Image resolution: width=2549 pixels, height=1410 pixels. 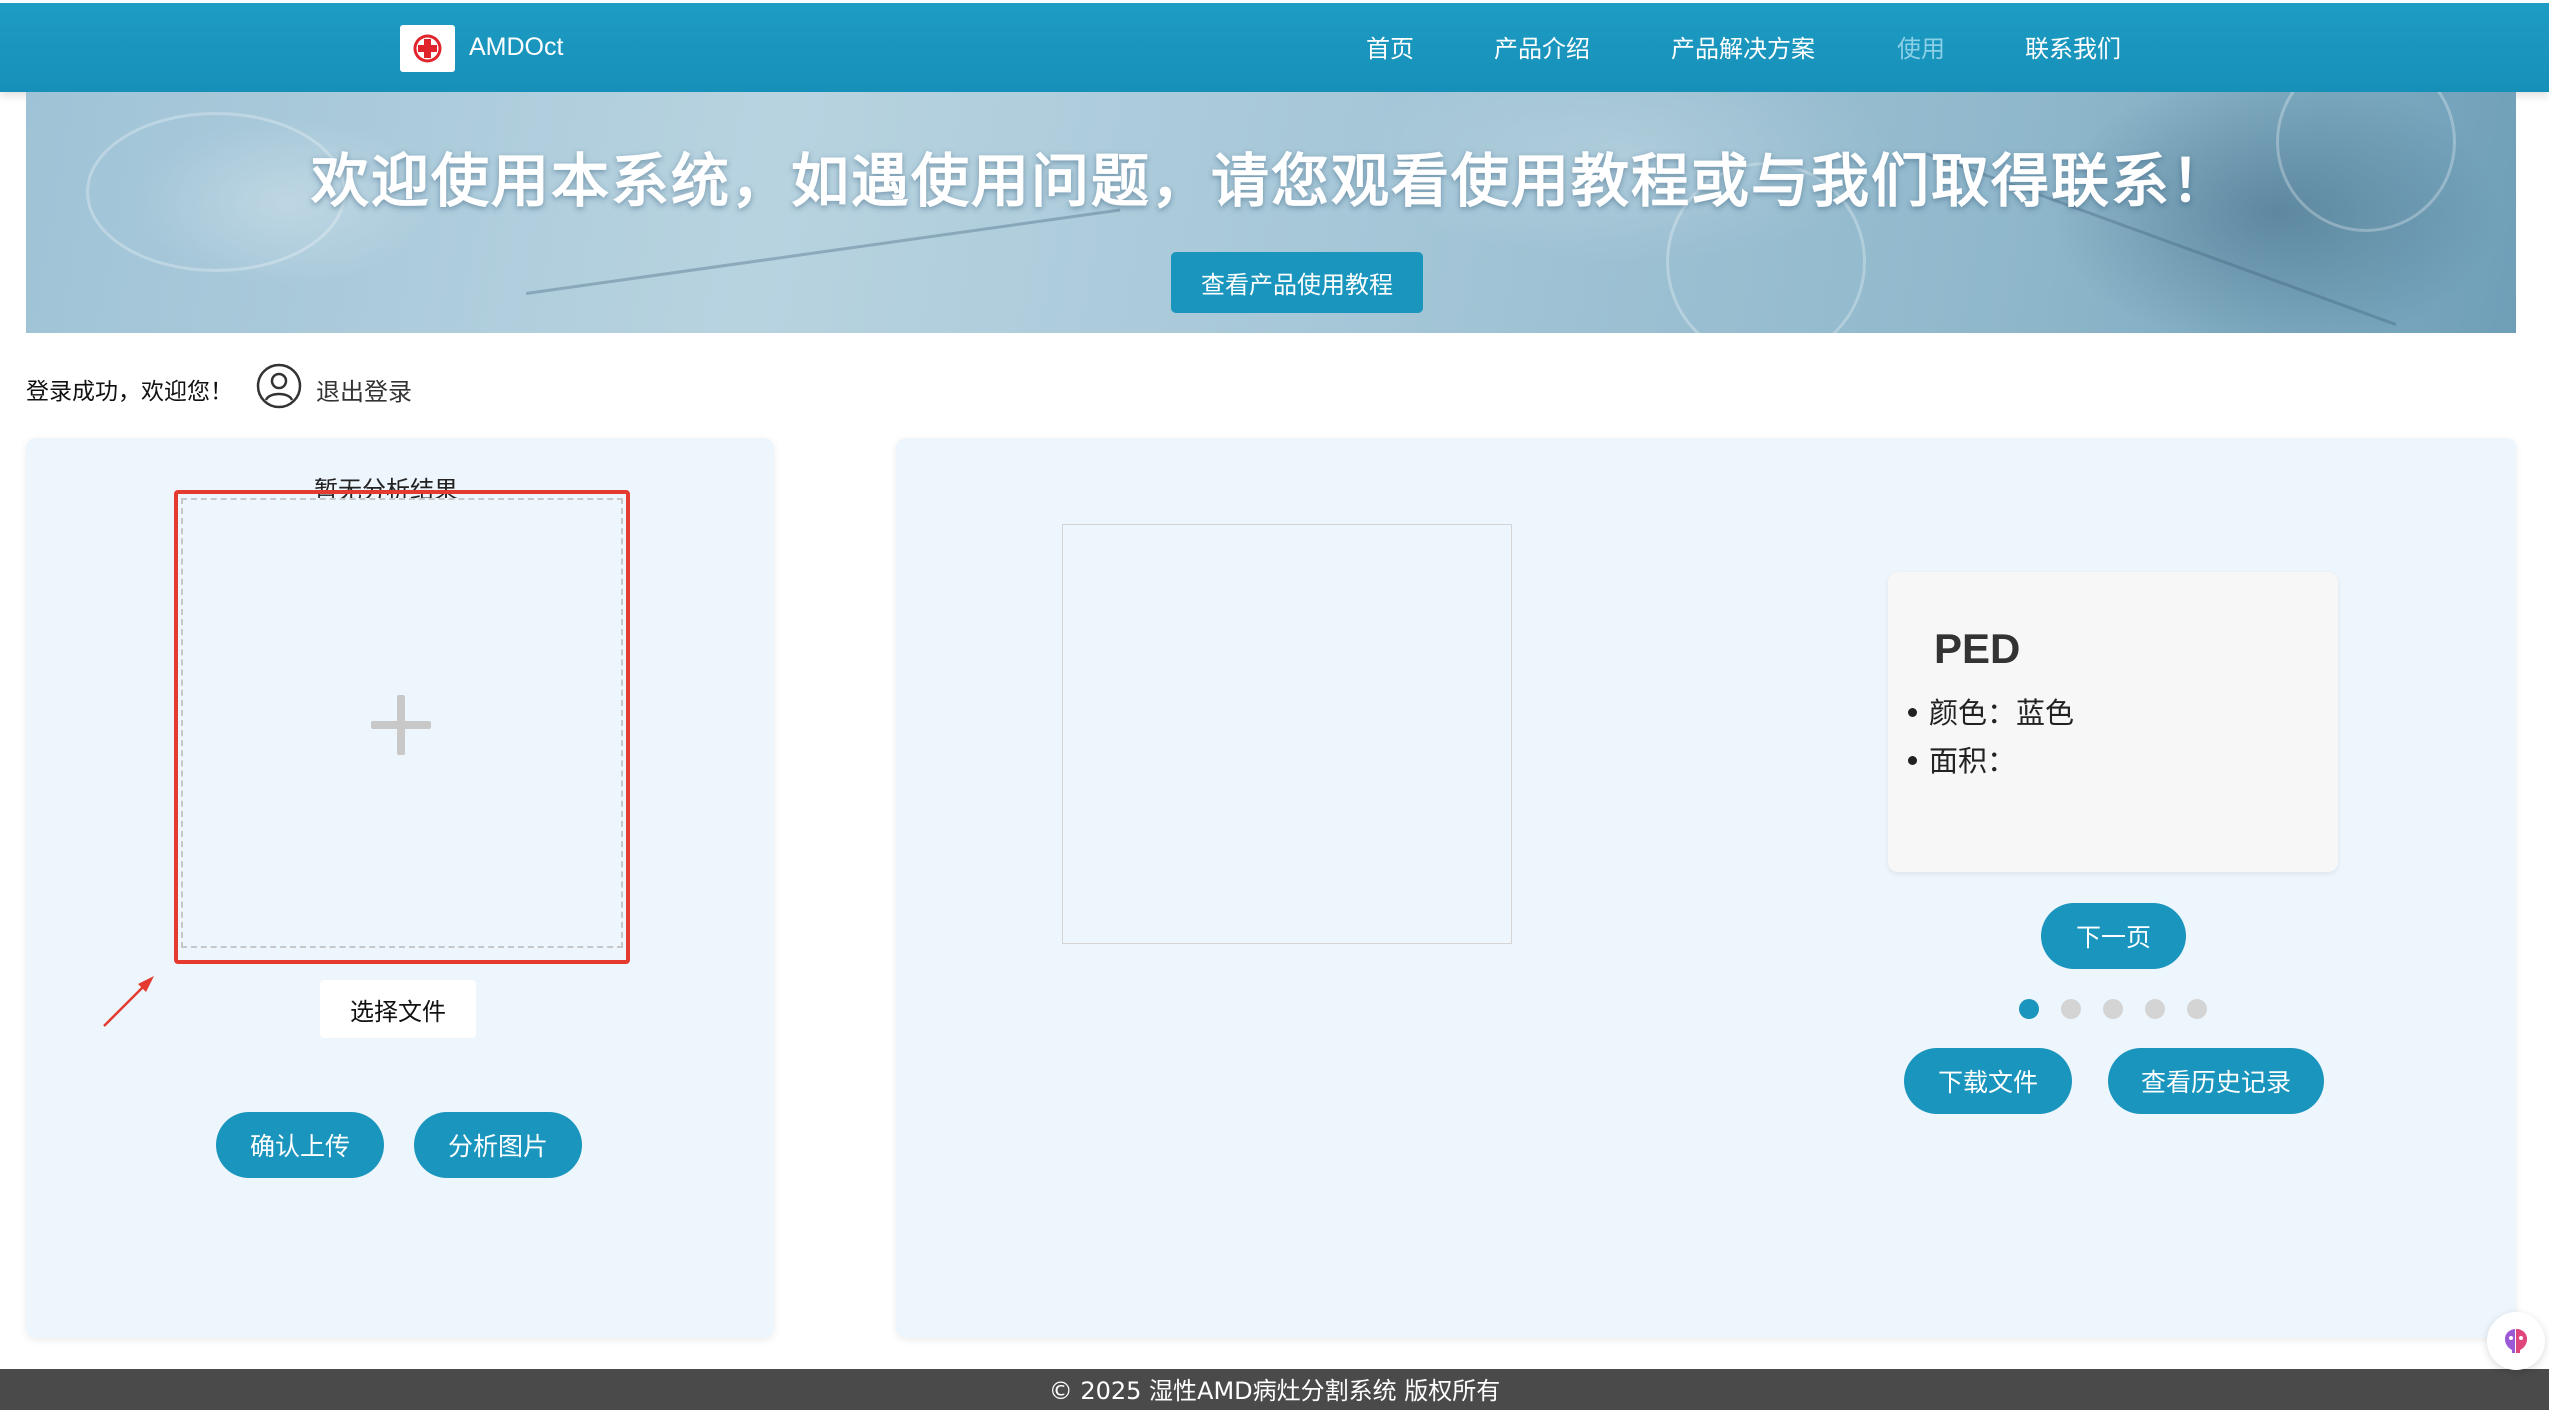 I want to click on banner-decoration, so click(x=823, y=251).